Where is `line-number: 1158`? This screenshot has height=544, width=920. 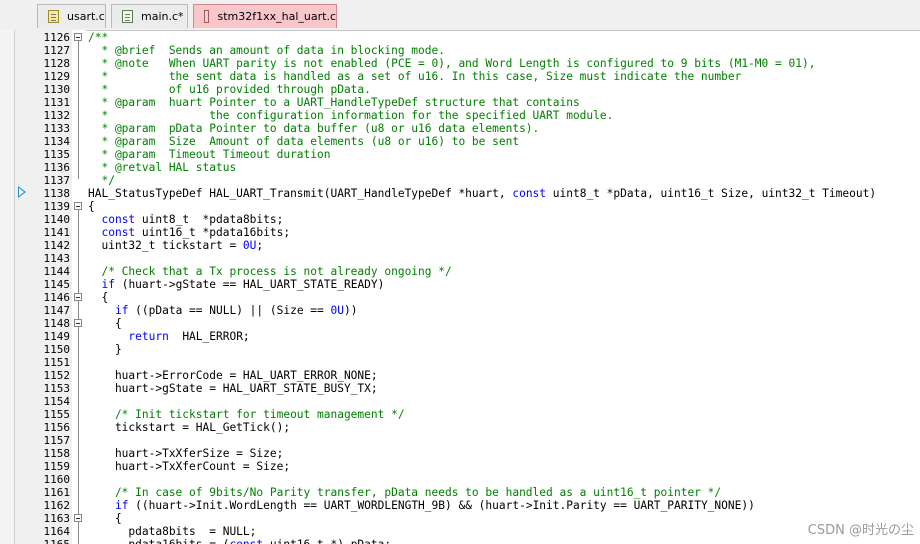
line-number: 1158 is located at coordinates (57, 453).